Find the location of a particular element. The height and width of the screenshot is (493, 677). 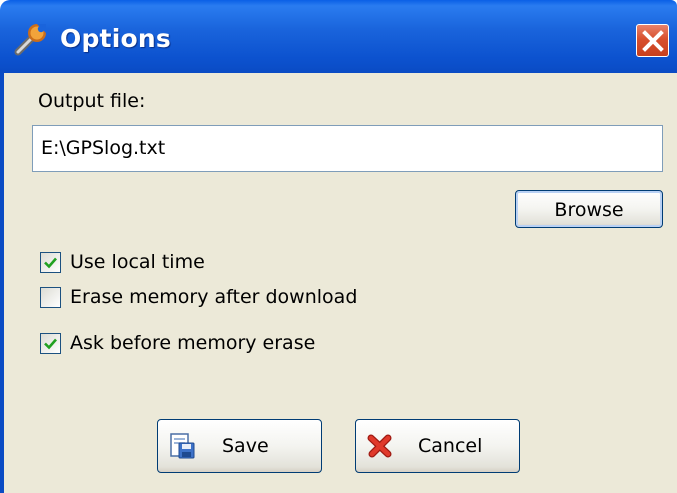

wrench-icon is located at coordinates (32, 40).